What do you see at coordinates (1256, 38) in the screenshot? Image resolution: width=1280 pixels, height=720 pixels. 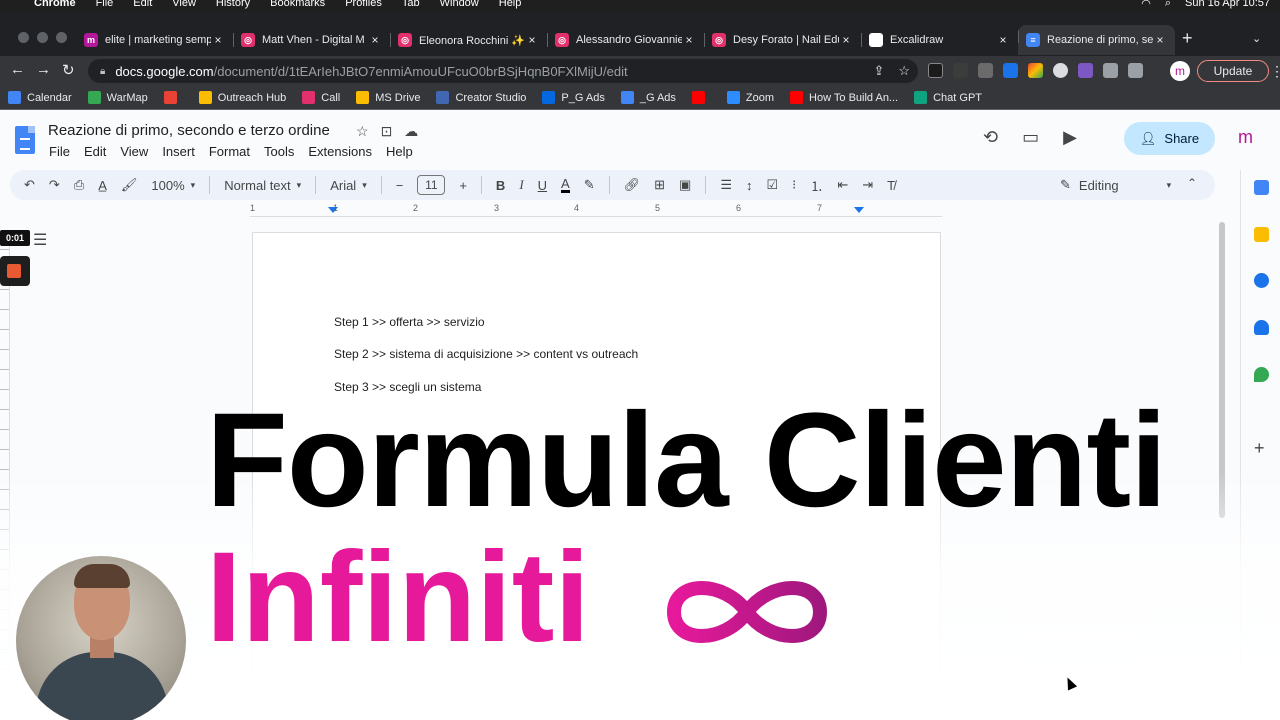 I see `chevron-down-icon: ⌄` at bounding box center [1256, 38].